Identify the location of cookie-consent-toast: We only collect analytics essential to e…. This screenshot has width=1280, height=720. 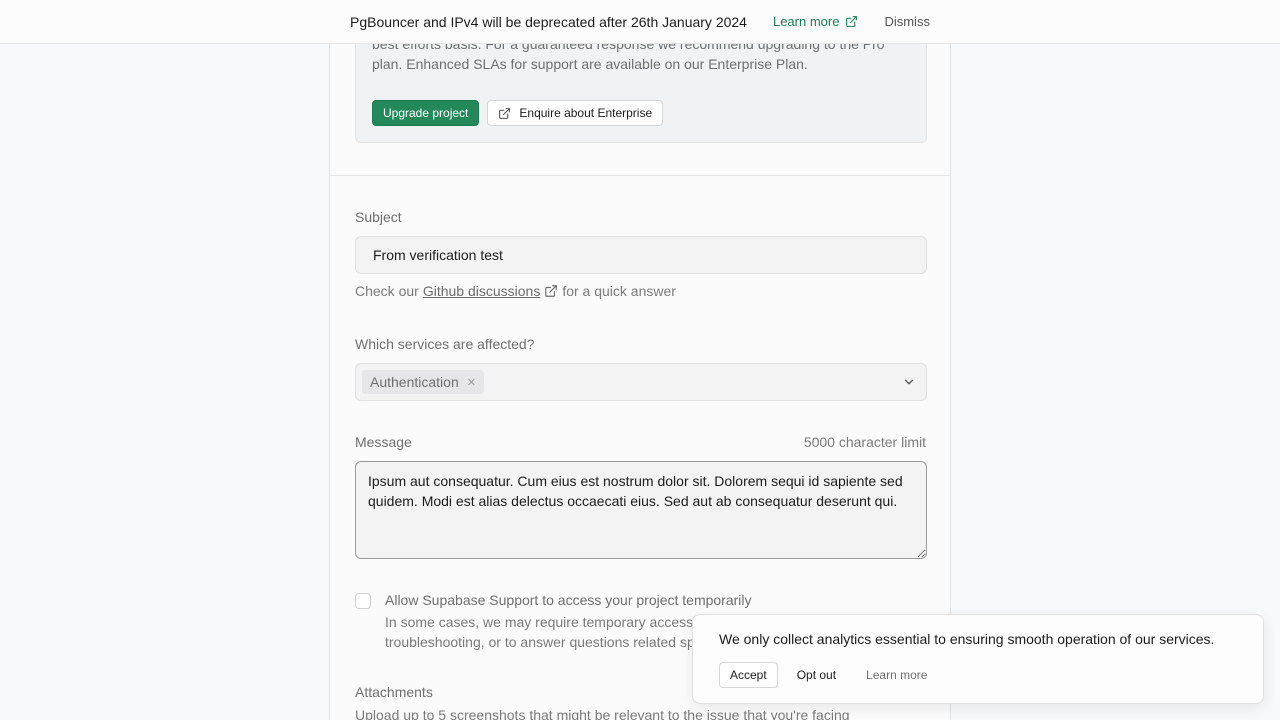
(978, 659).